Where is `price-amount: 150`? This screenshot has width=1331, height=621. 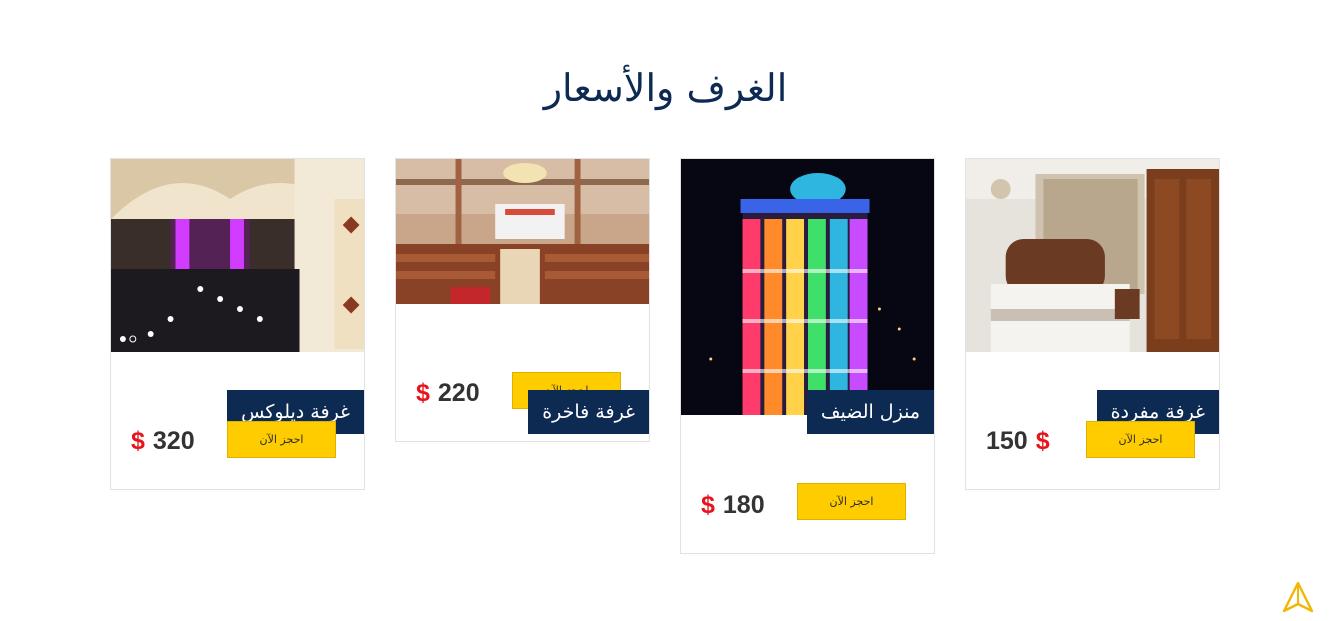
price-amount: 150 is located at coordinates (1007, 441).